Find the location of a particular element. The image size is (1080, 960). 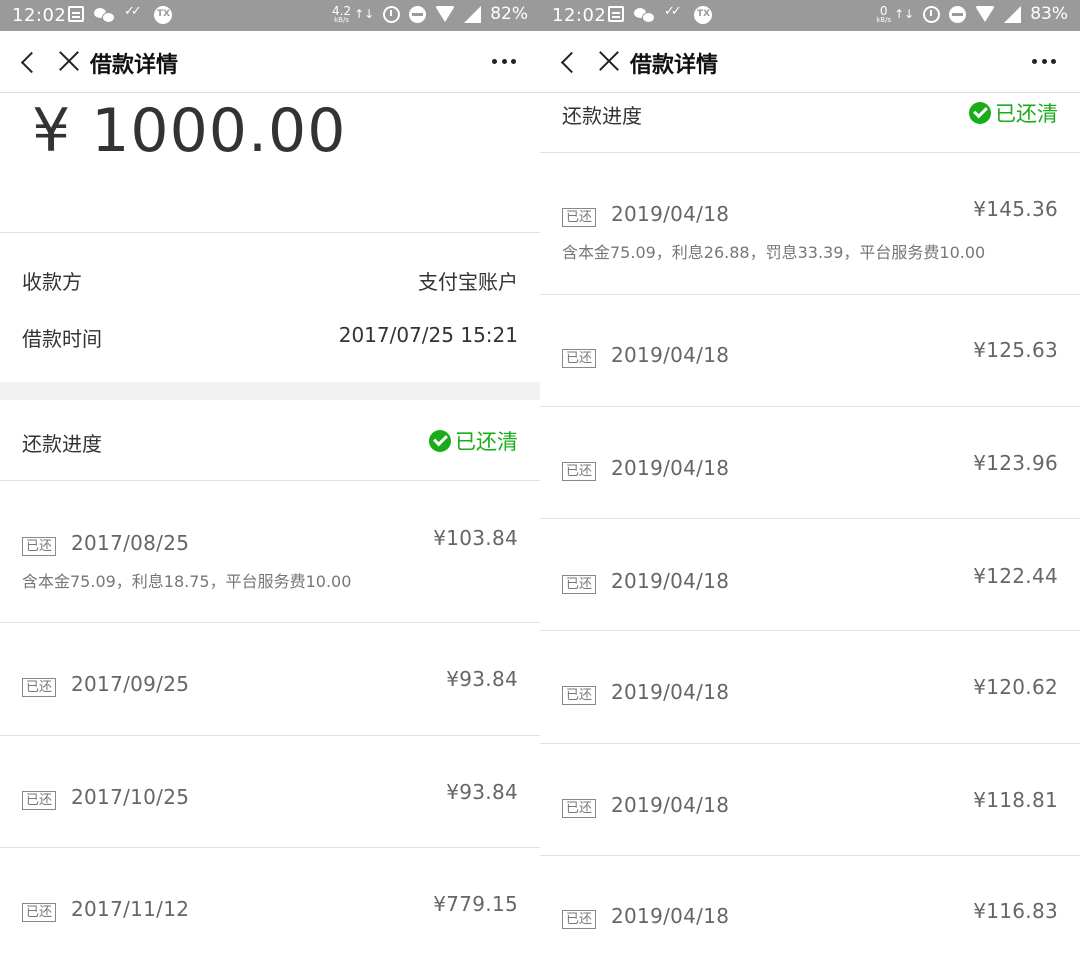

payment-detail: 含本金75.09，利息18.75，平台服务费10.00 is located at coordinates (187, 581).